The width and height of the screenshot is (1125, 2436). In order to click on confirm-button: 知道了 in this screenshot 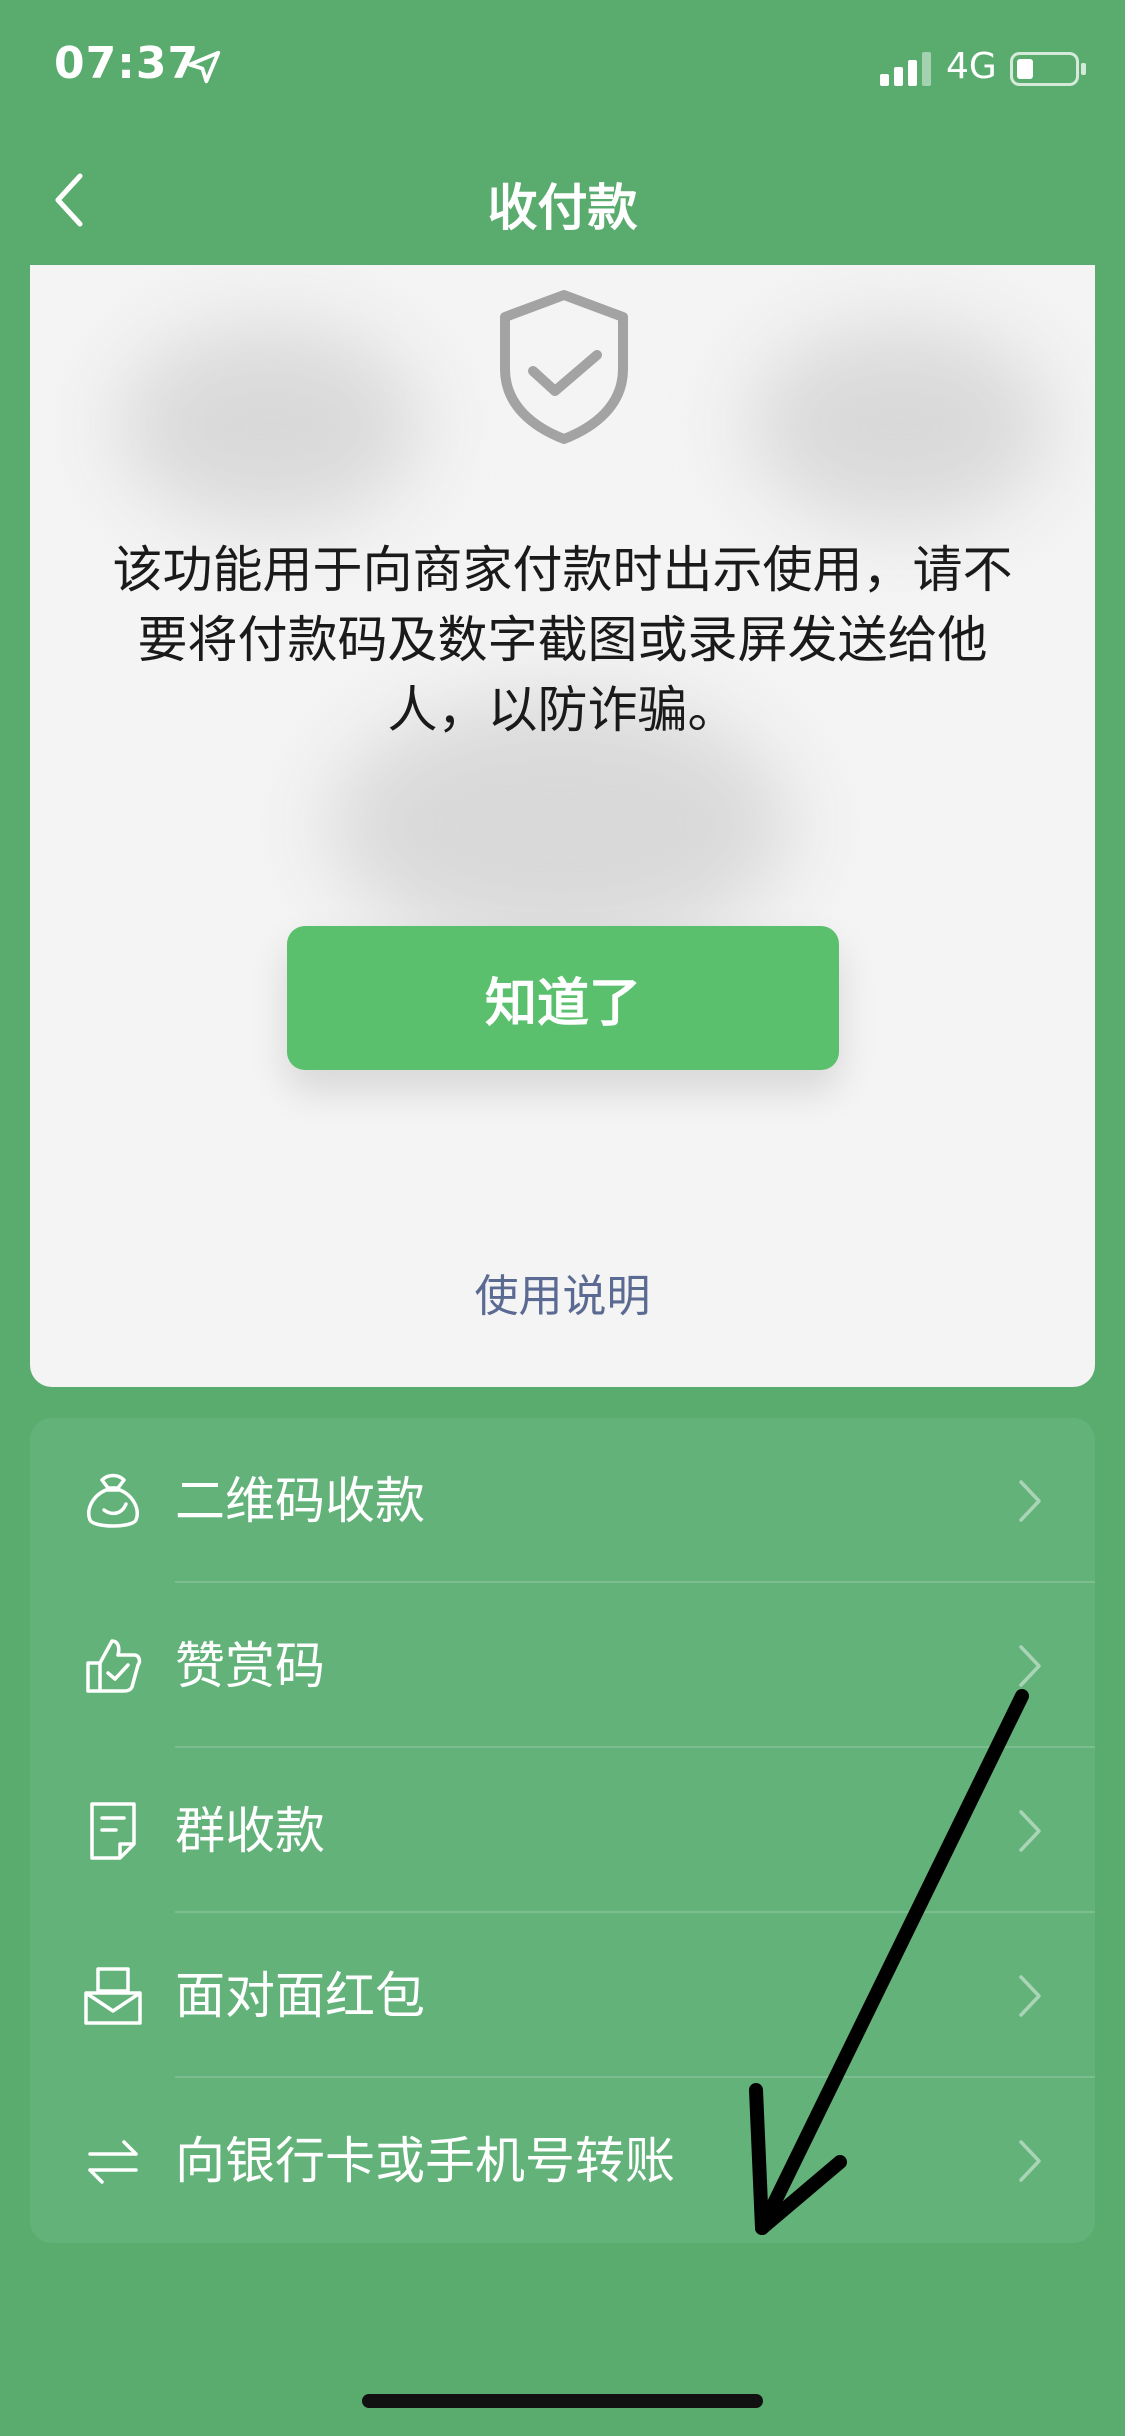, I will do `click(563, 998)`.